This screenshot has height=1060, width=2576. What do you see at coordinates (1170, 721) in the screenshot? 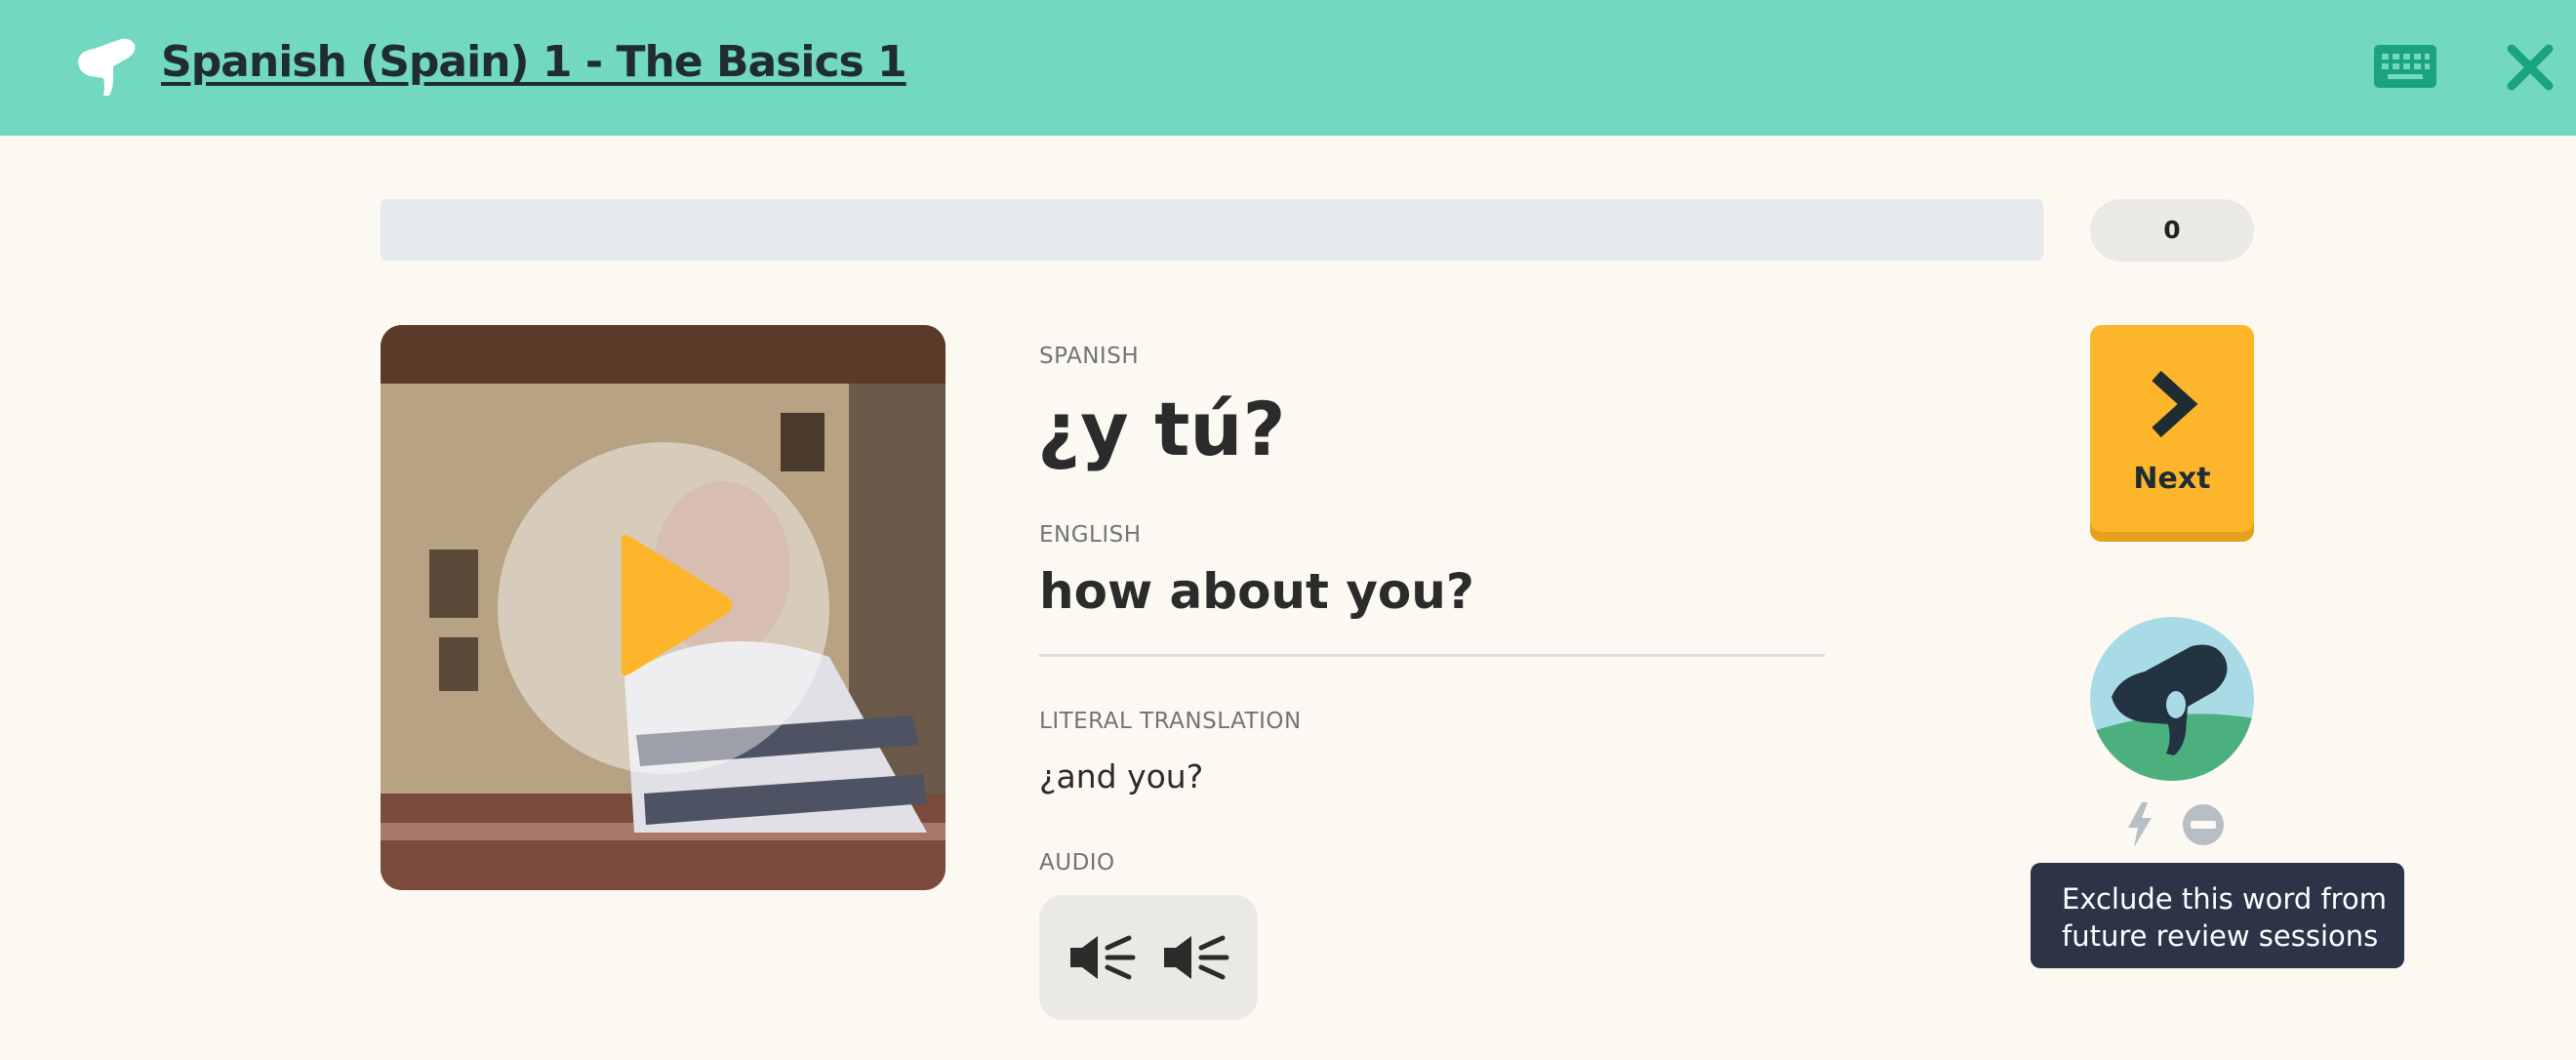
I see `literal-translation-label: LITERAL TRANSLATION` at bounding box center [1170, 721].